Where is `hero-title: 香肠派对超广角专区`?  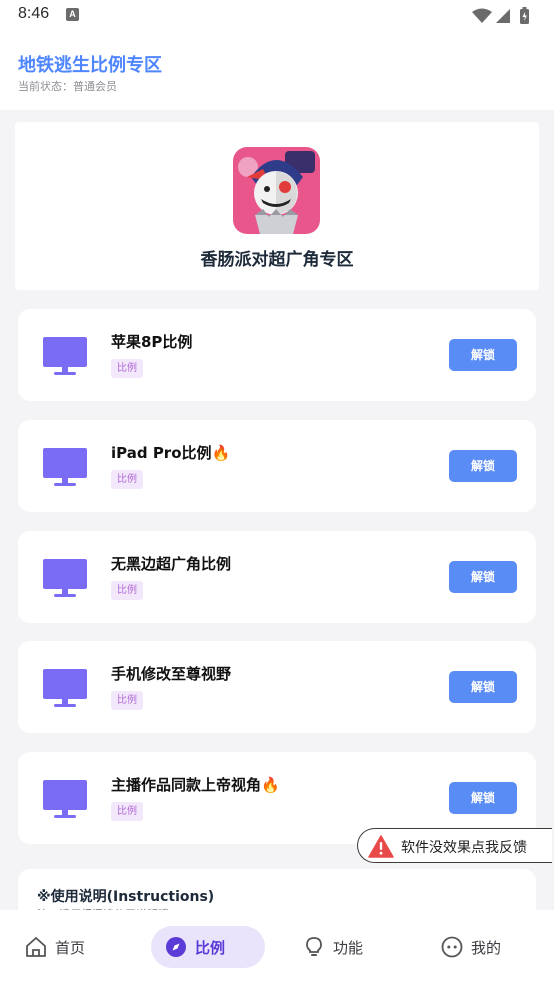
hero-title: 香肠派对超广角专区 is located at coordinates (277, 260).